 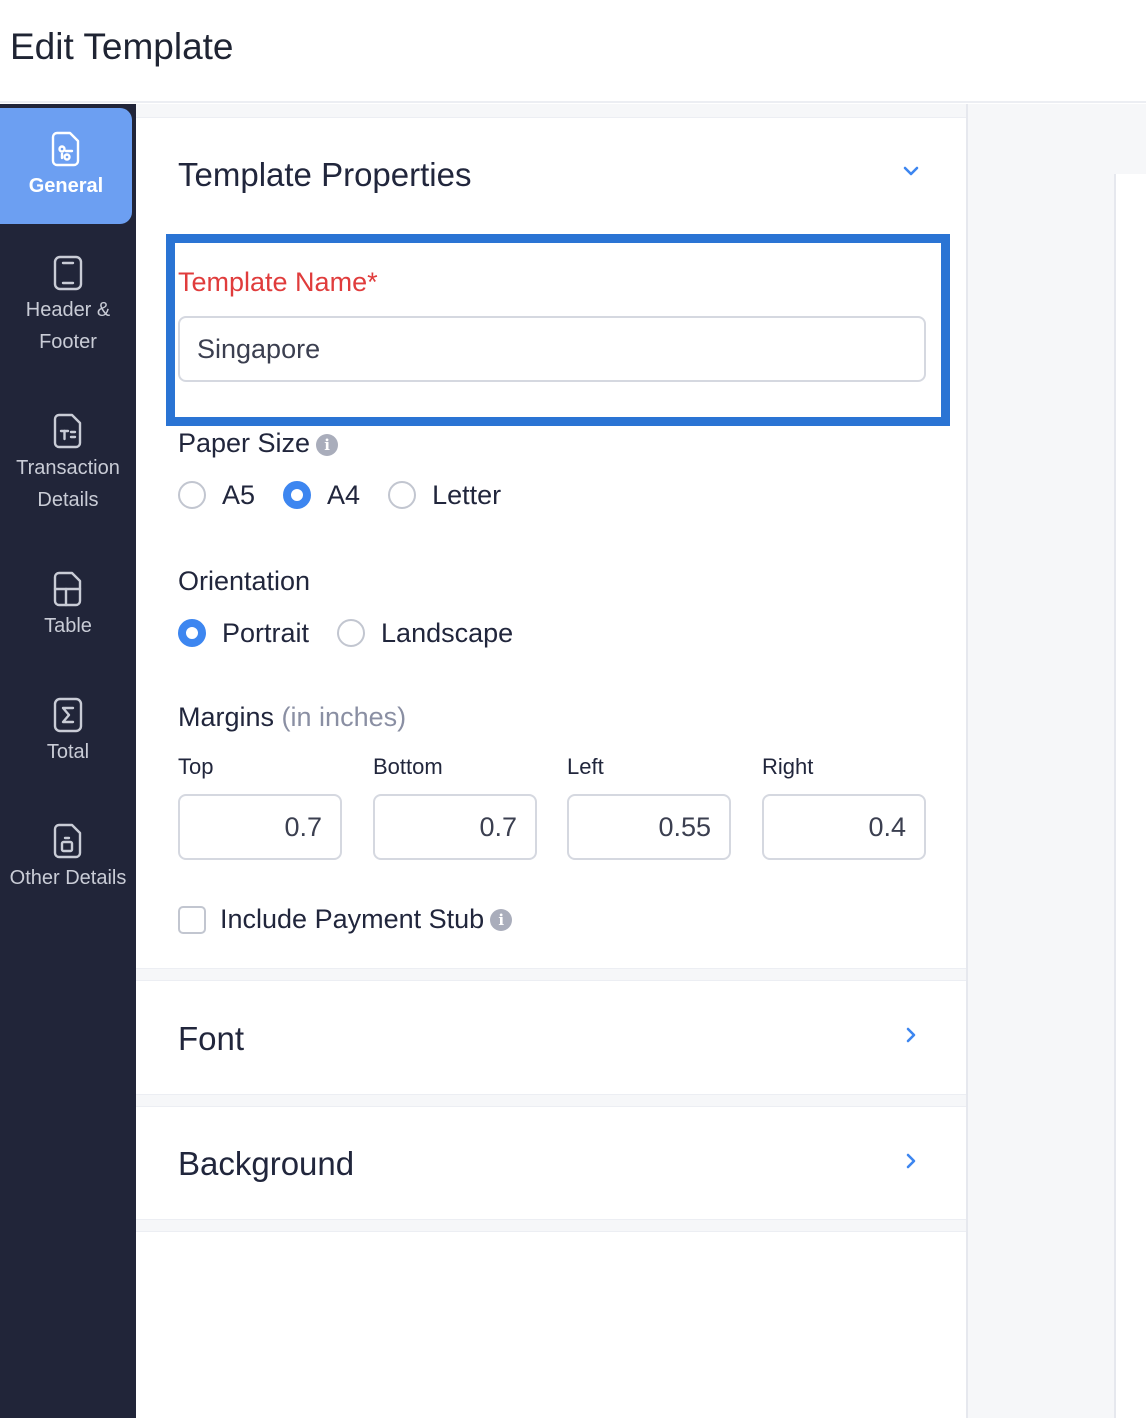 I want to click on radio-label: Letter, so click(x=467, y=494).